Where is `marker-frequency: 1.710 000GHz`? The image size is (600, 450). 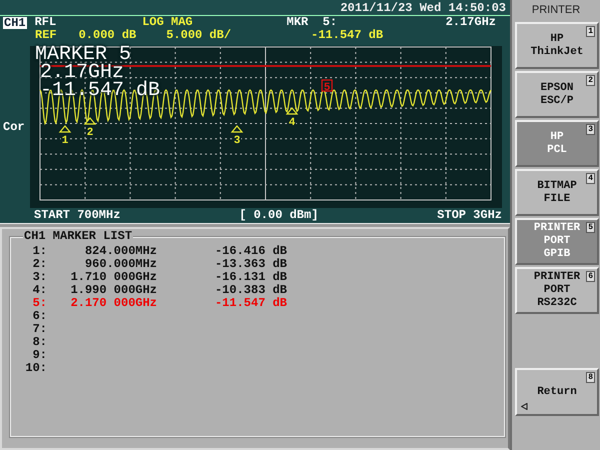
marker-frequency: 1.710 000GHz is located at coordinates (113, 277).